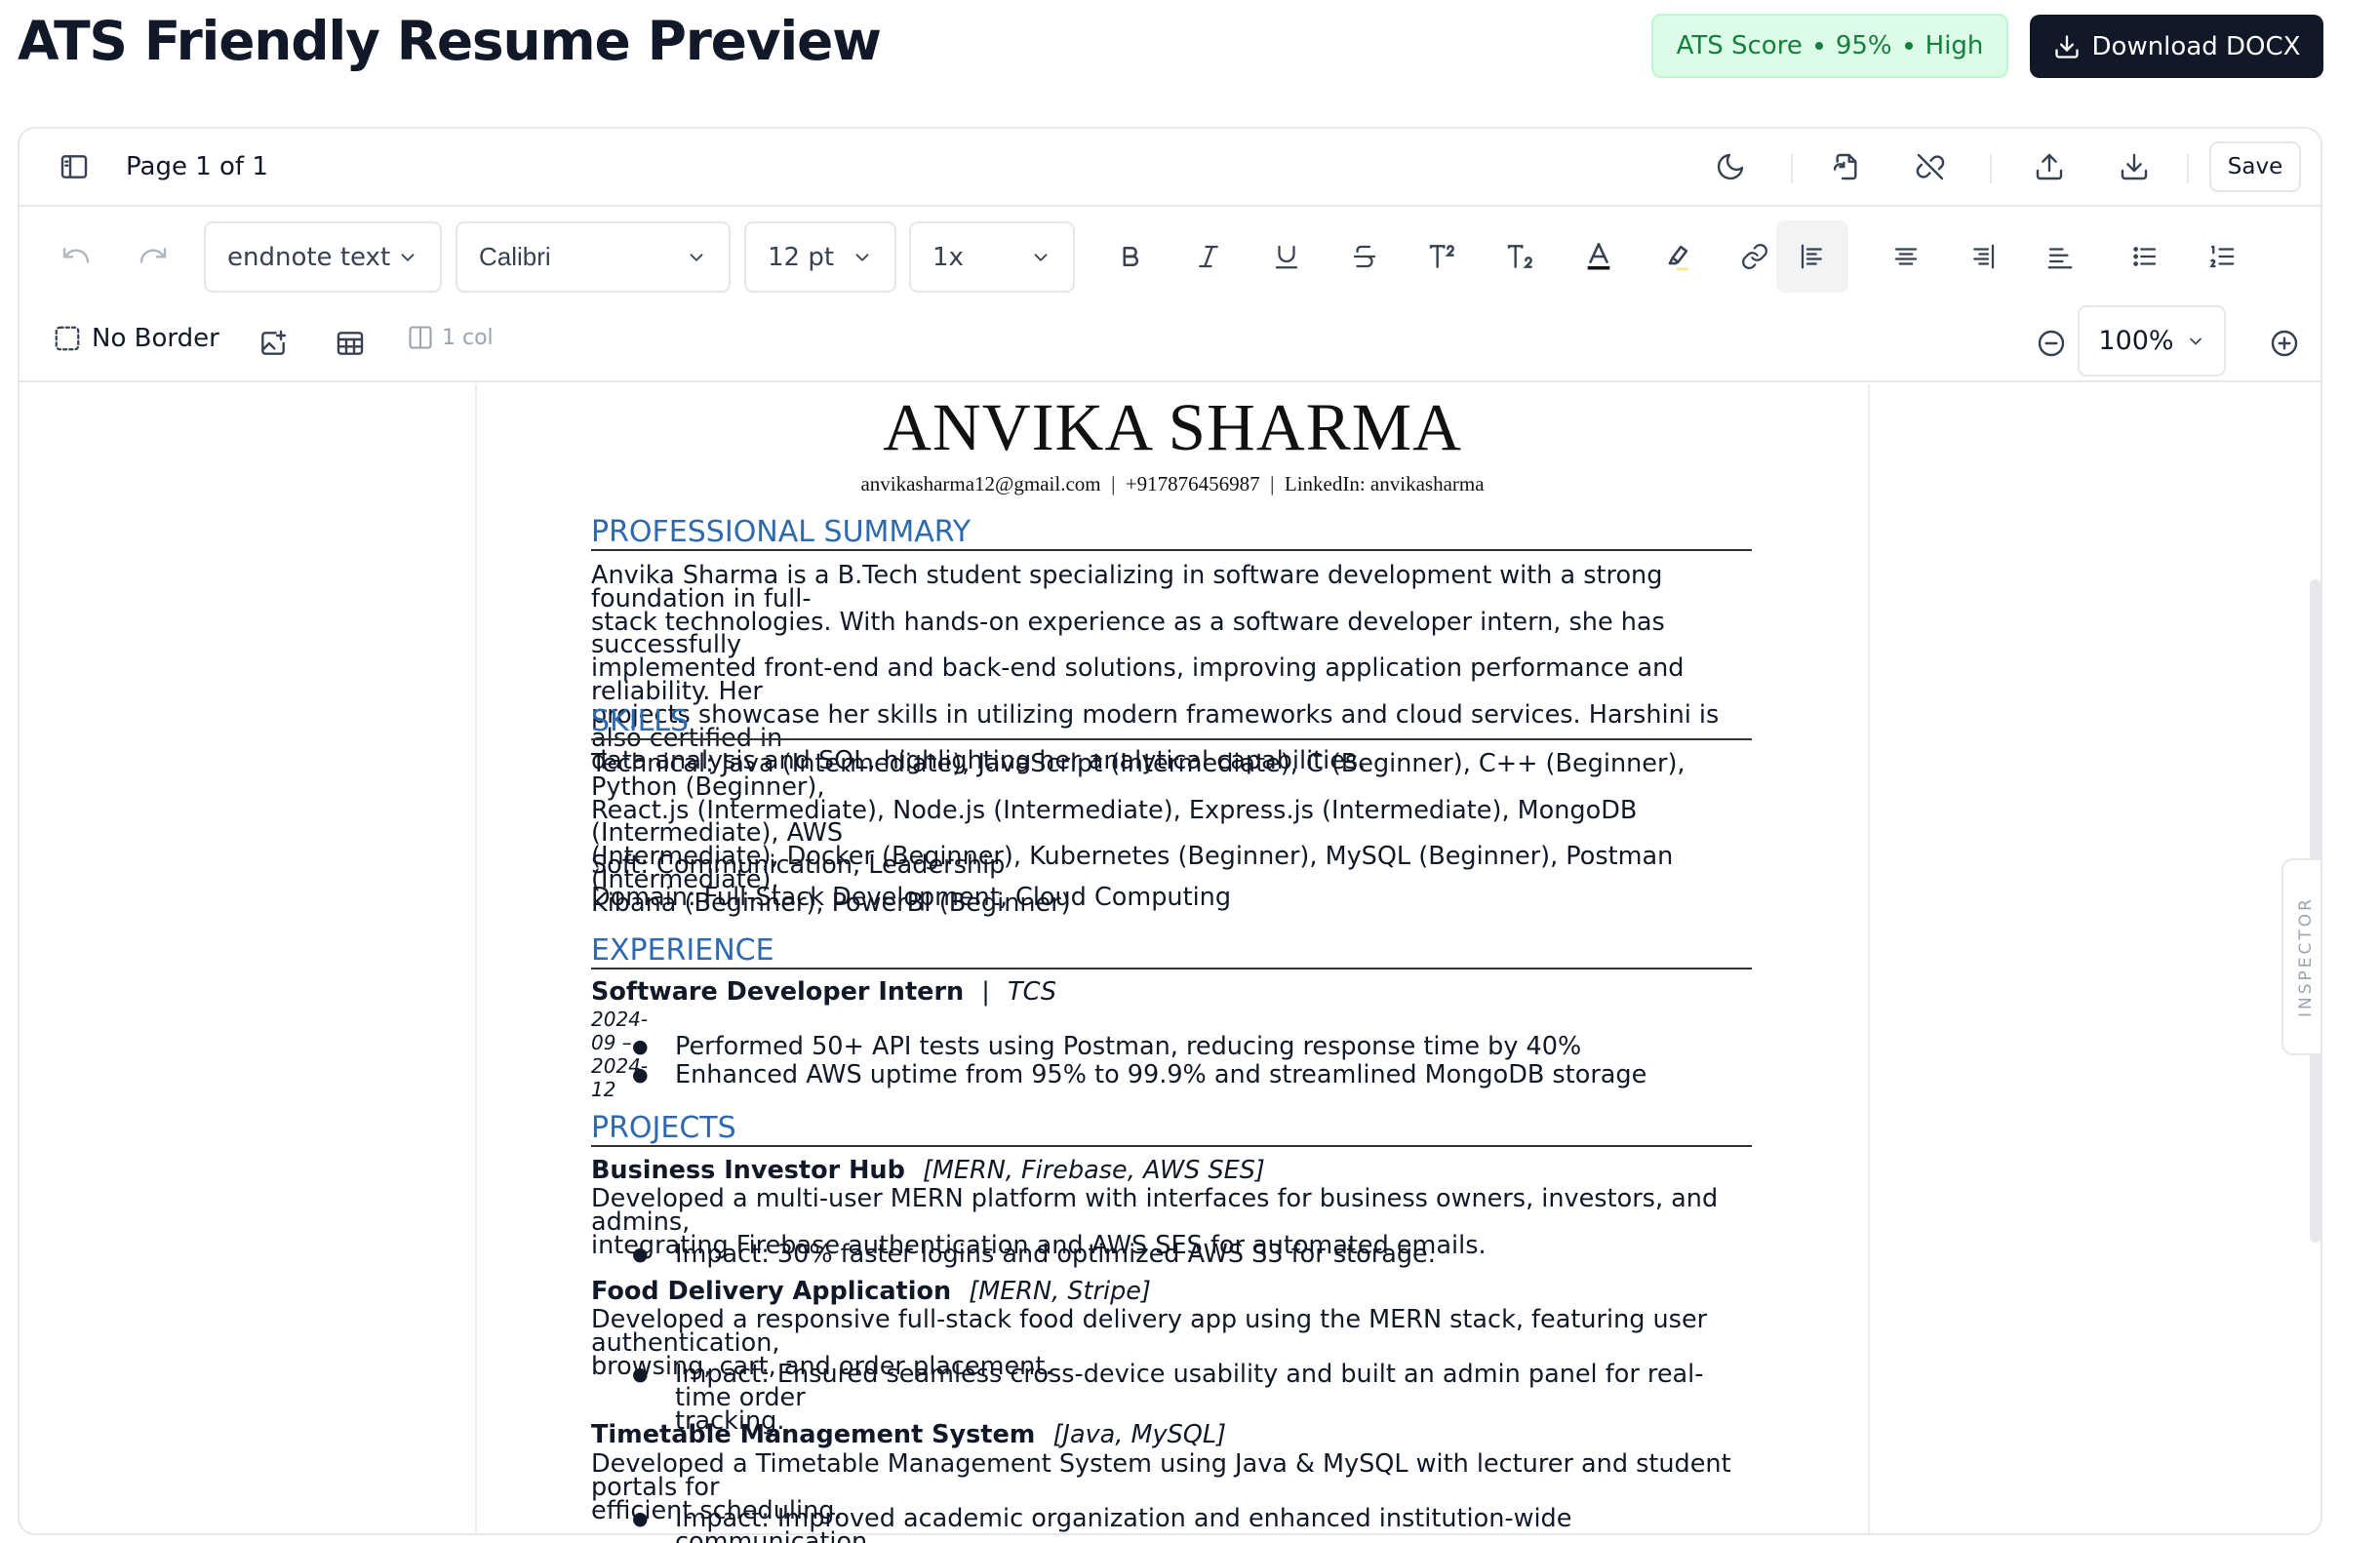 This screenshot has width=2380, height=1543. I want to click on underline-button, so click(1286, 256).